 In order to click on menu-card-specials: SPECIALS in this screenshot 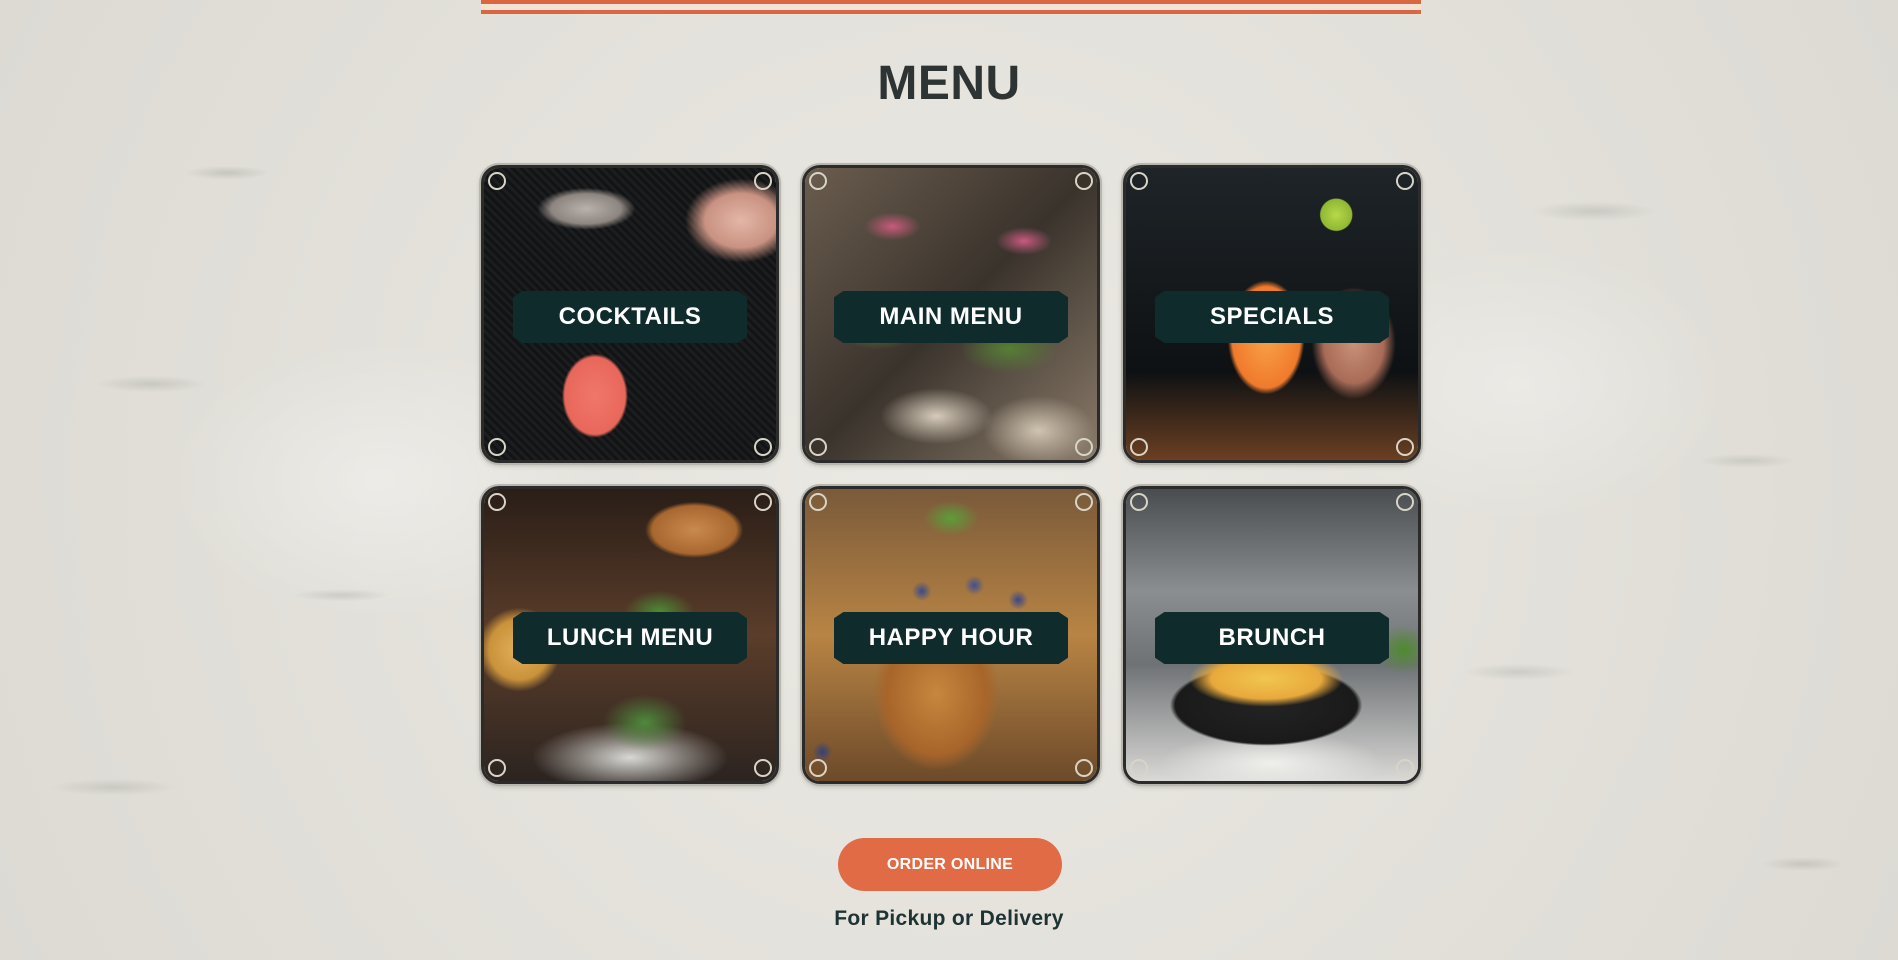, I will do `click(1272, 314)`.